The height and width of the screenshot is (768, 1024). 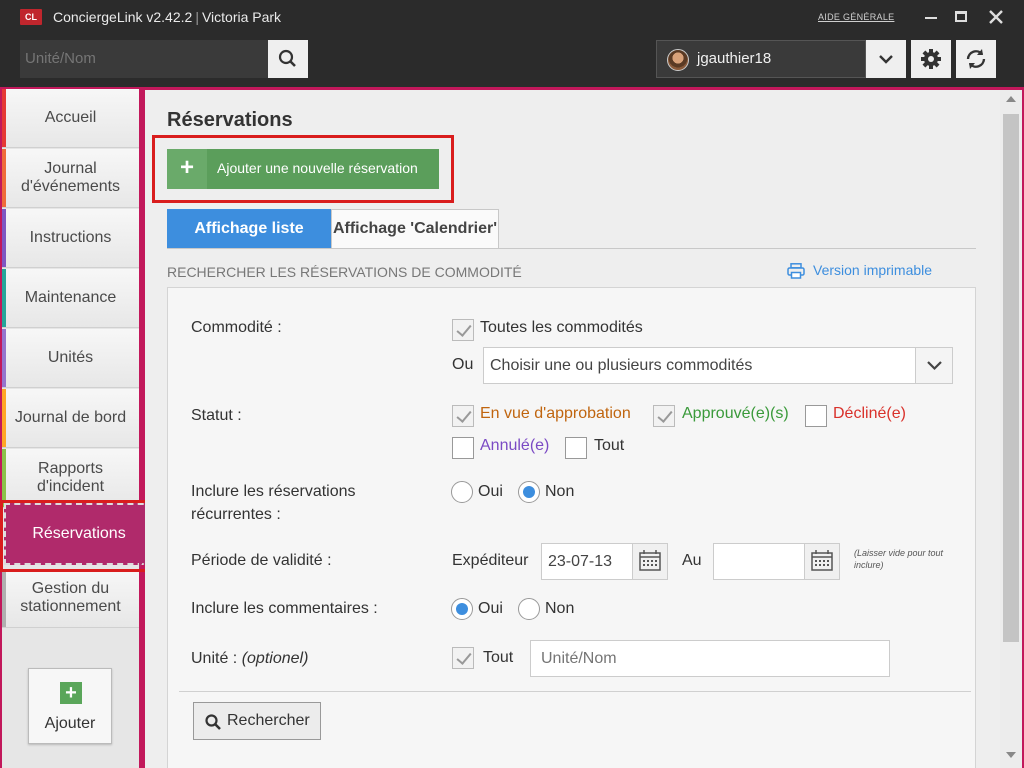 I want to click on all-commodities-label: Toutes les commodités, so click(x=561, y=327).